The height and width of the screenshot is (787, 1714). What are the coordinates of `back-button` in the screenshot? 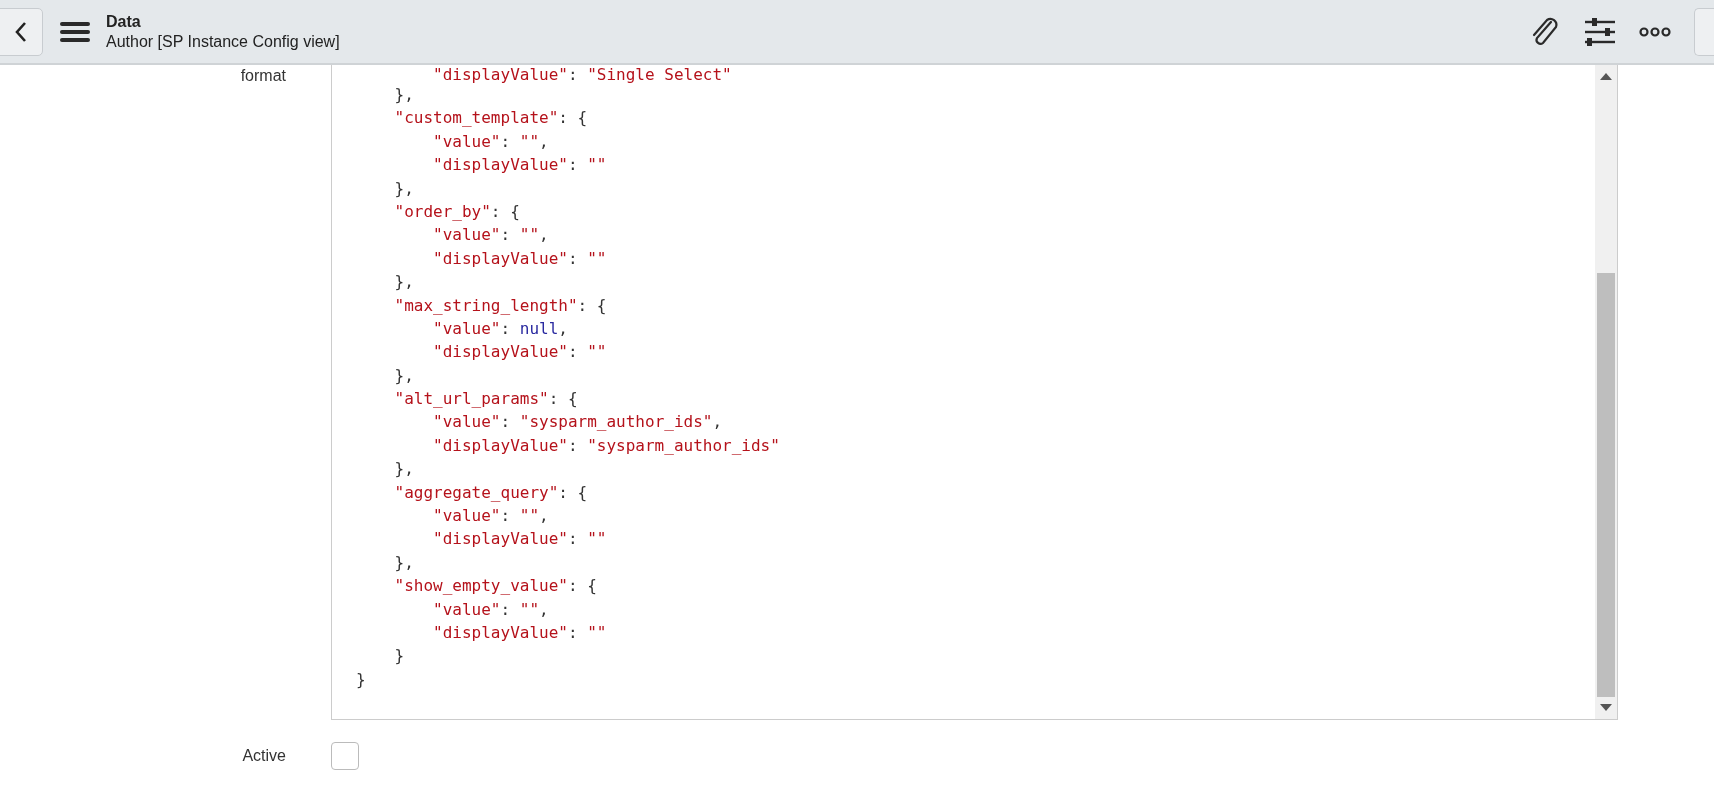 It's located at (21, 31).